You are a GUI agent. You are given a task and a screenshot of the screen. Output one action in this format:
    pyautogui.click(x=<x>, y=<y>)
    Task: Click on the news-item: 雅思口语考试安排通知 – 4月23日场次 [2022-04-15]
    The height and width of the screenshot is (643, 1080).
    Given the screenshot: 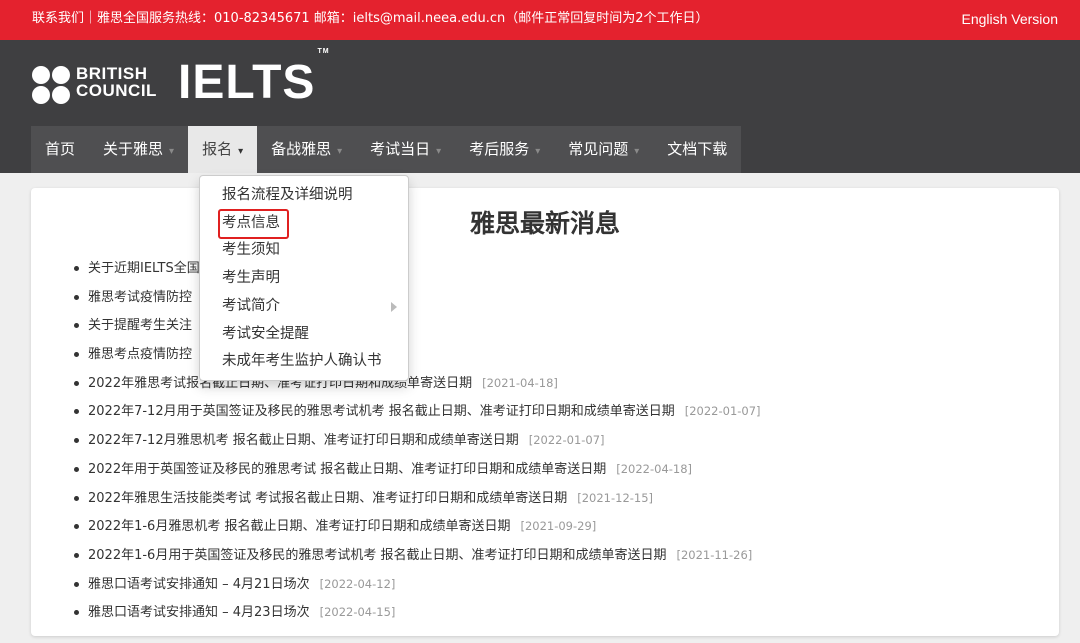 What is the action you would take?
    pyautogui.click(x=417, y=612)
    